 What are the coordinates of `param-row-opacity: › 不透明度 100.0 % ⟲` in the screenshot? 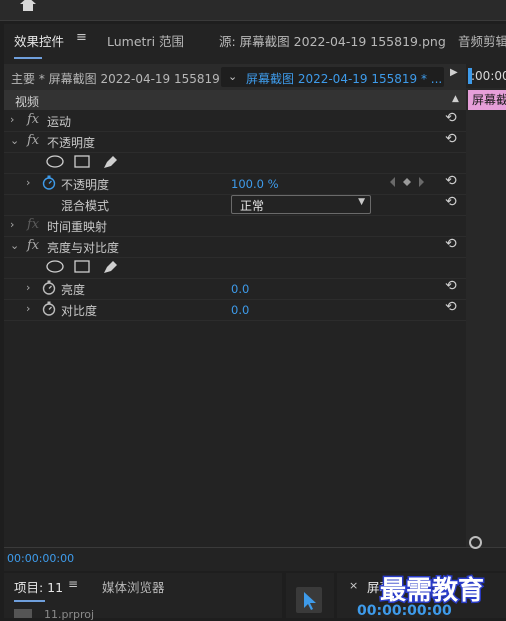 It's located at (235, 184).